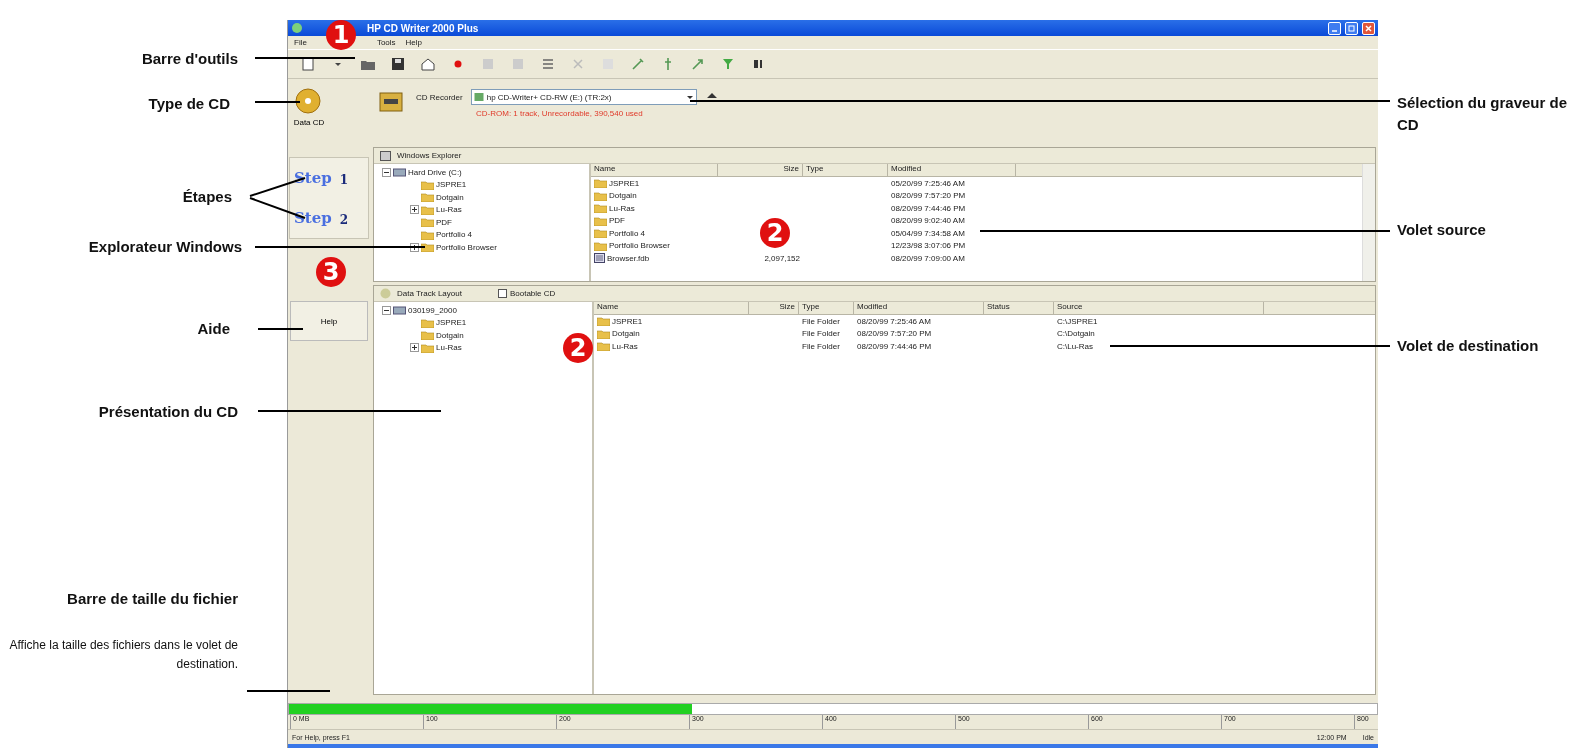 The width and height of the screenshot is (1593, 748). What do you see at coordinates (1483, 114) in the screenshot?
I see `callout-label: Sélection du graveur de CD` at bounding box center [1483, 114].